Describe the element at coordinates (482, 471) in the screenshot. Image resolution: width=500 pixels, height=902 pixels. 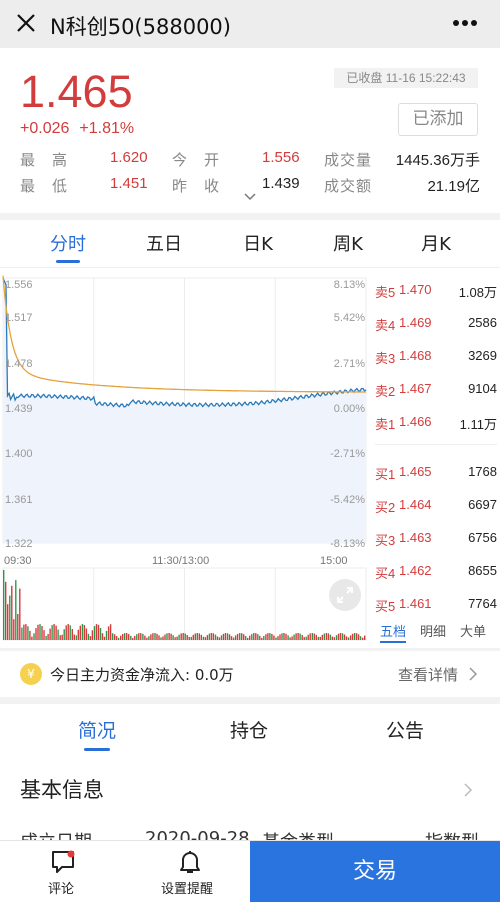
I see `bid-volume: 1768` at that location.